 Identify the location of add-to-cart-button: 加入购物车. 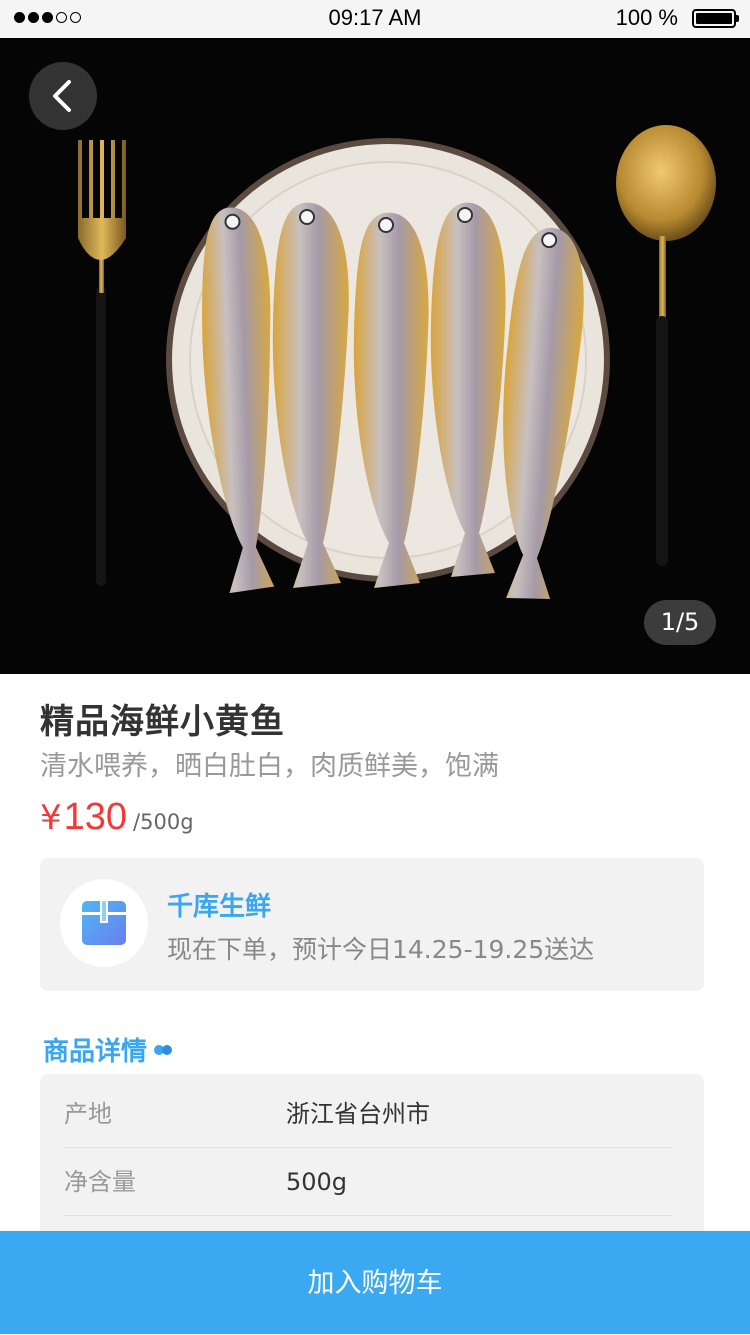
(375, 1282).